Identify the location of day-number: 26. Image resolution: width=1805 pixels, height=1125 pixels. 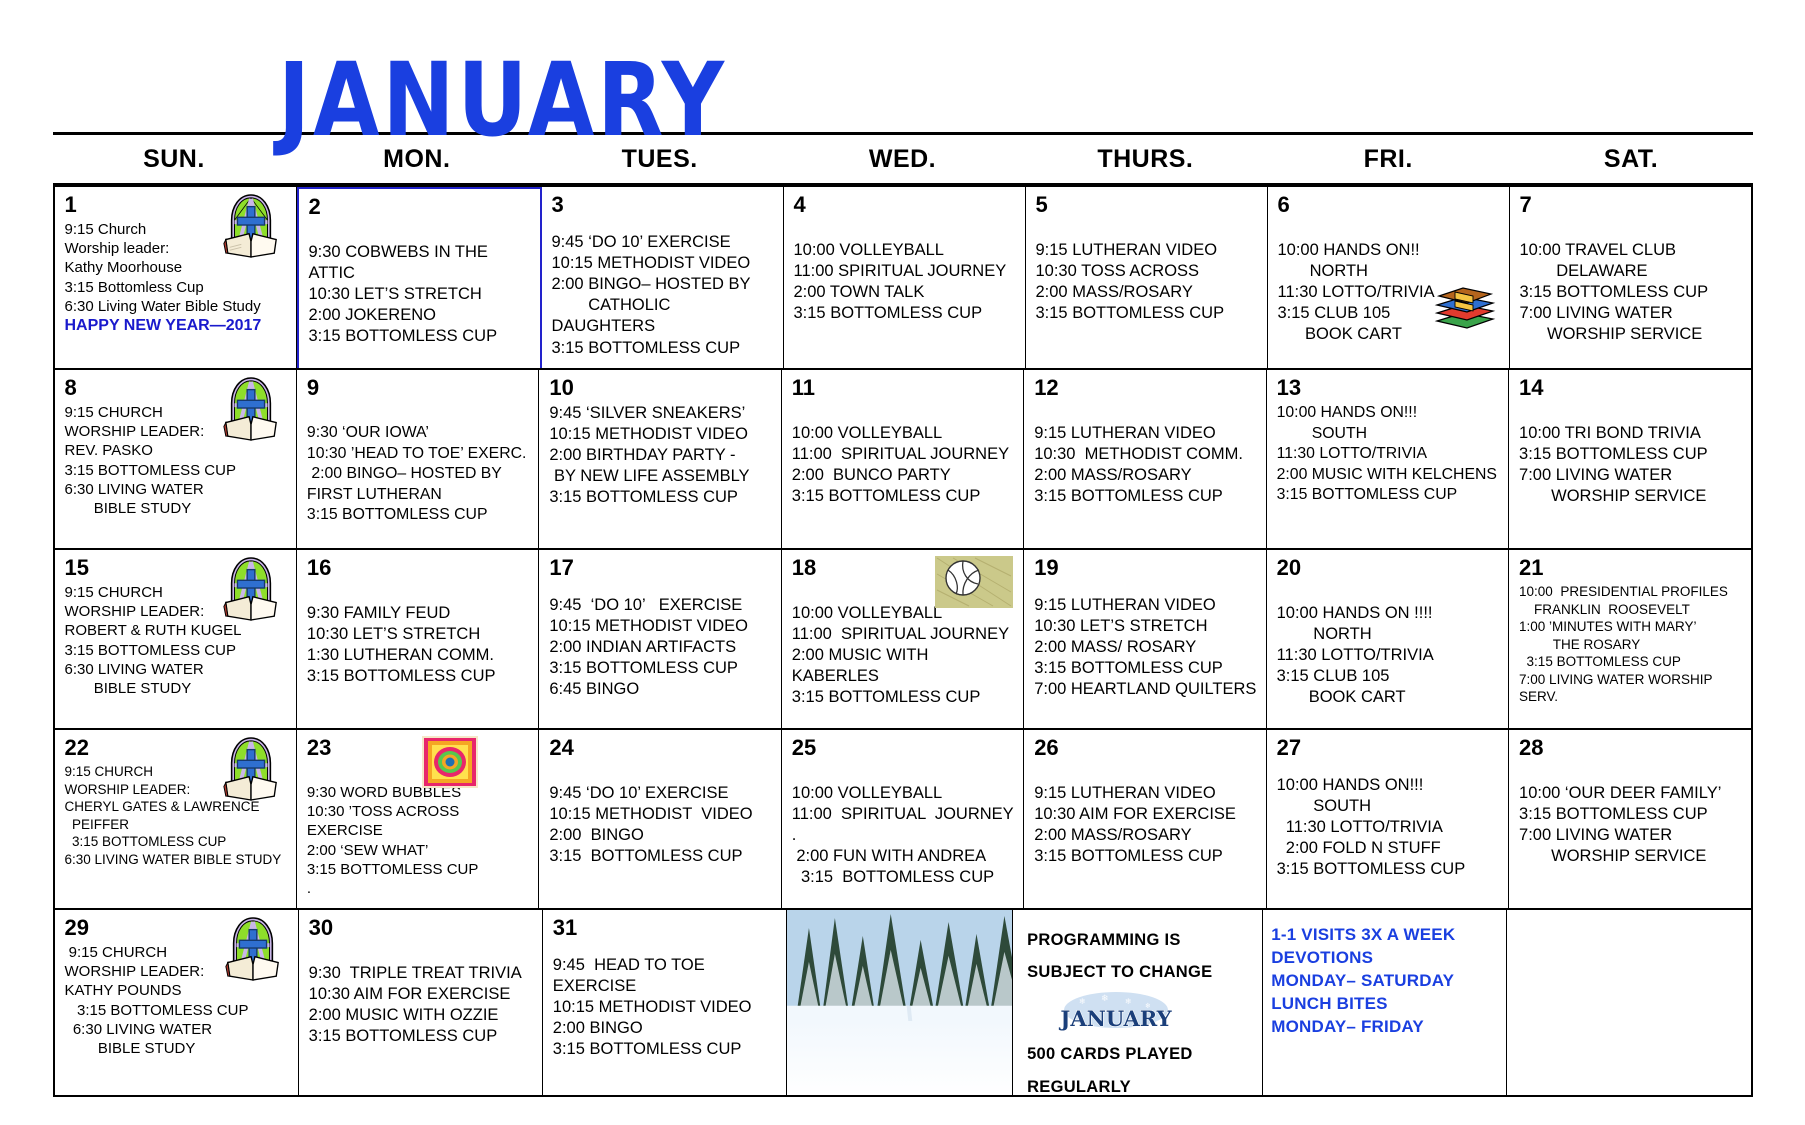
(1046, 747).